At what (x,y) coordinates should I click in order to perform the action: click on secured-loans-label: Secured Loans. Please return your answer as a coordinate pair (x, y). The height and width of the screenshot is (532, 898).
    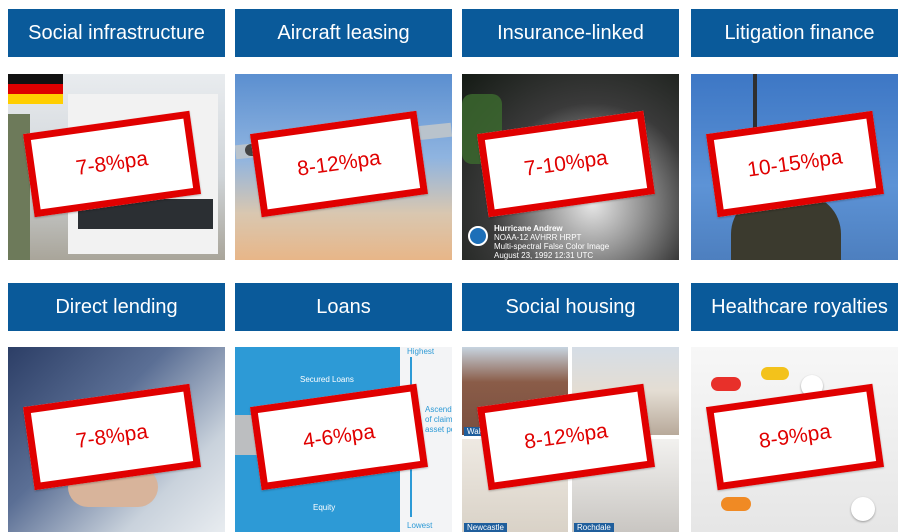
    Looking at the image, I should click on (327, 379).